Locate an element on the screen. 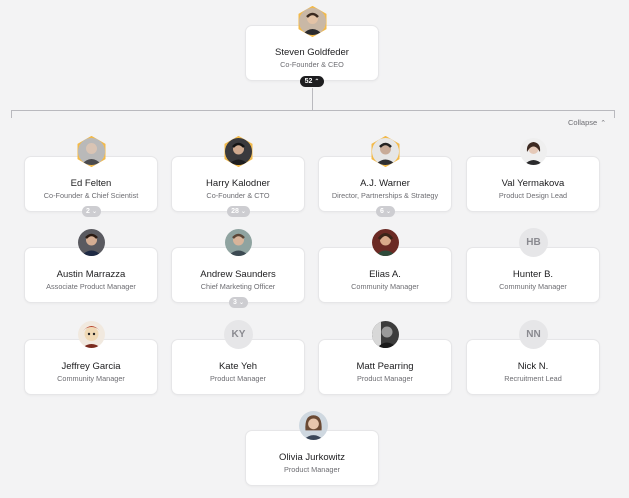  reports-count-badge: 6 ⌄ is located at coordinates (385, 211).